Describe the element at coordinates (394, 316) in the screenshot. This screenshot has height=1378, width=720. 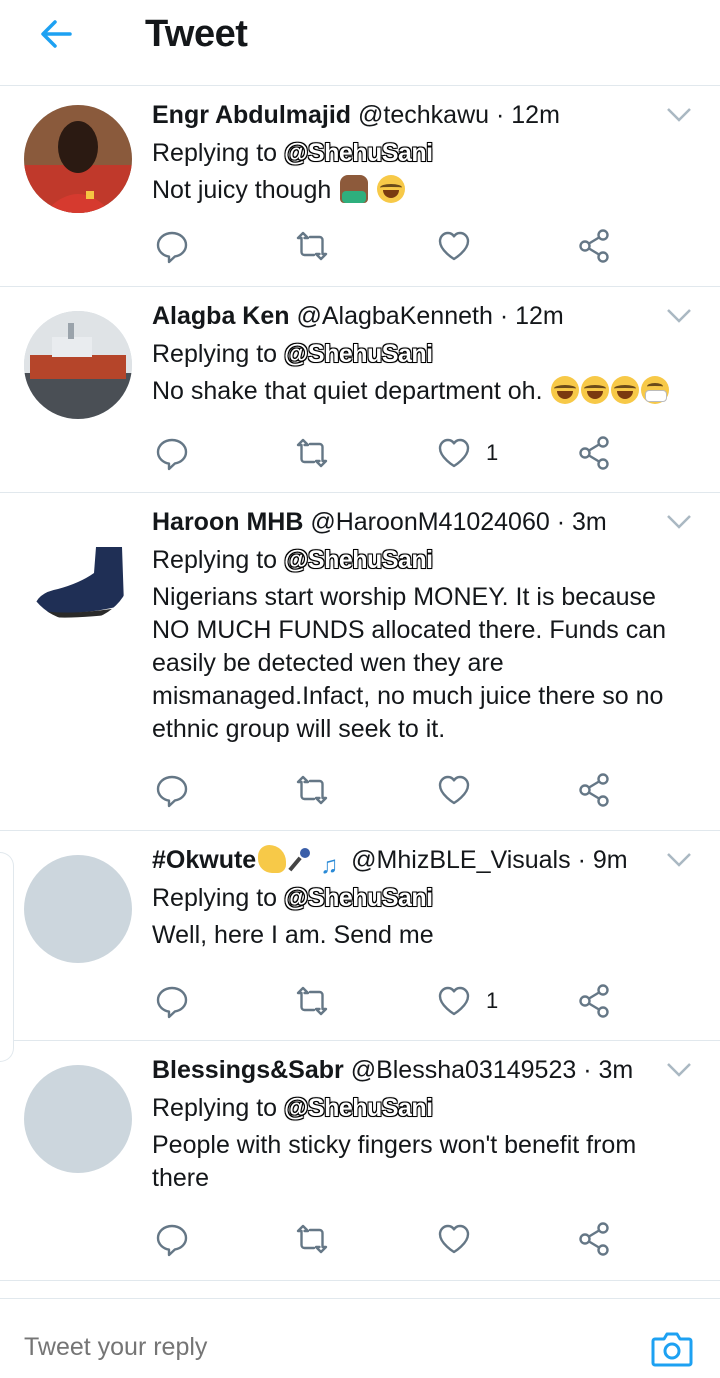
I see `author-handle: @AlagbaKenneth` at that location.